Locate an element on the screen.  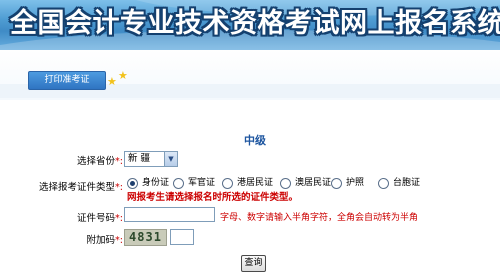
id-type-radio-group: 身份证 军官证 港居民证 澳居民证 护照 台胞证 is located at coordinates (313, 183).